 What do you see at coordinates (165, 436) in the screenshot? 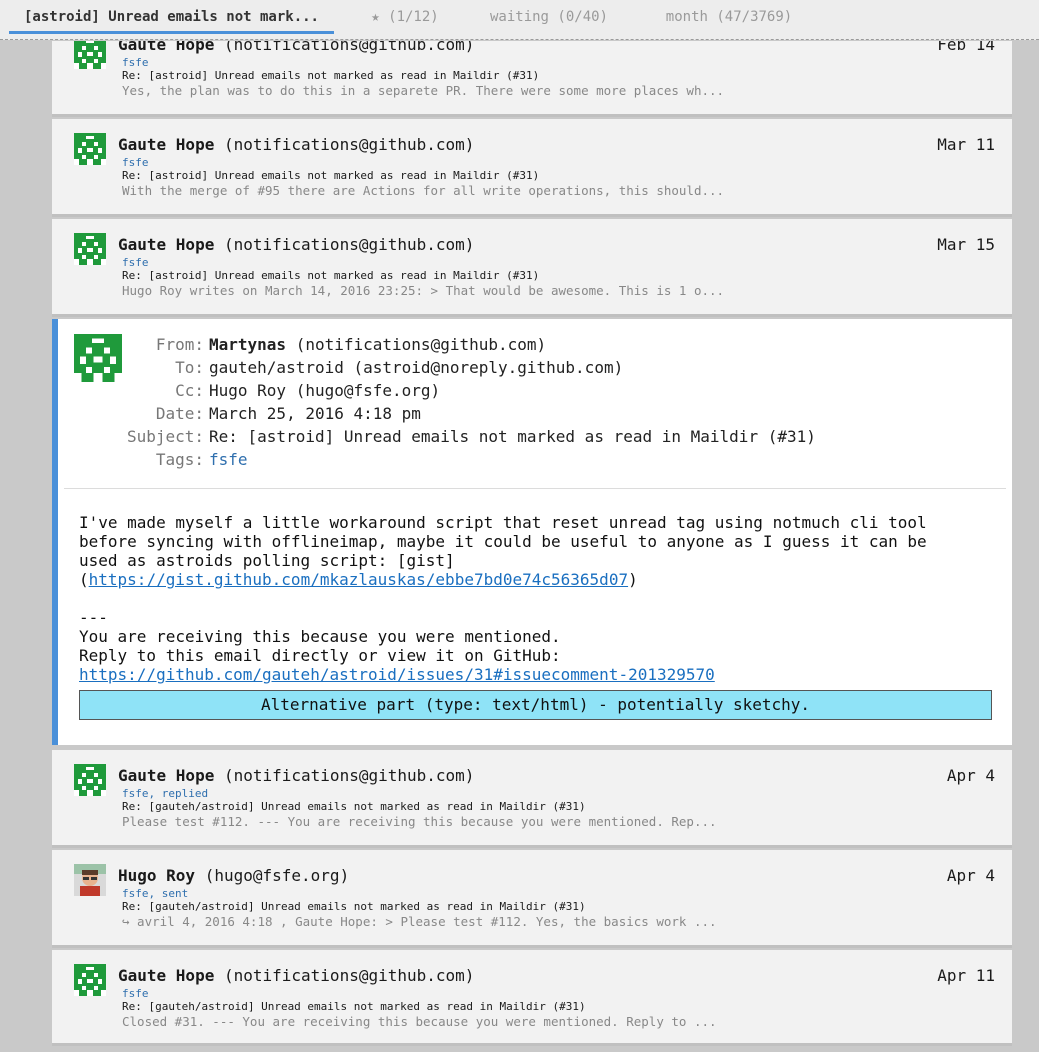
I see `subject-label: Subject:` at bounding box center [165, 436].